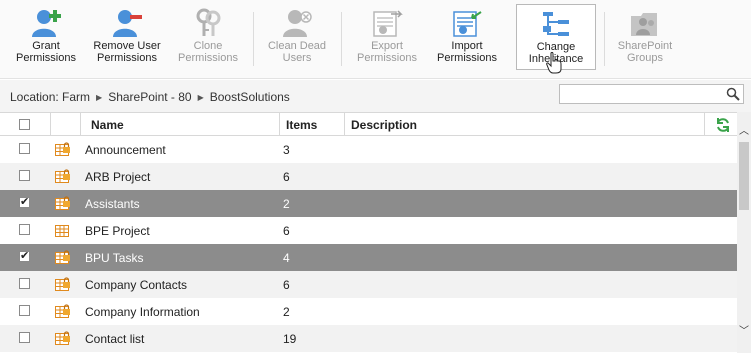  Describe the element at coordinates (368, 203) in the screenshot. I see `table-row: ✔ Assistants 2` at that location.